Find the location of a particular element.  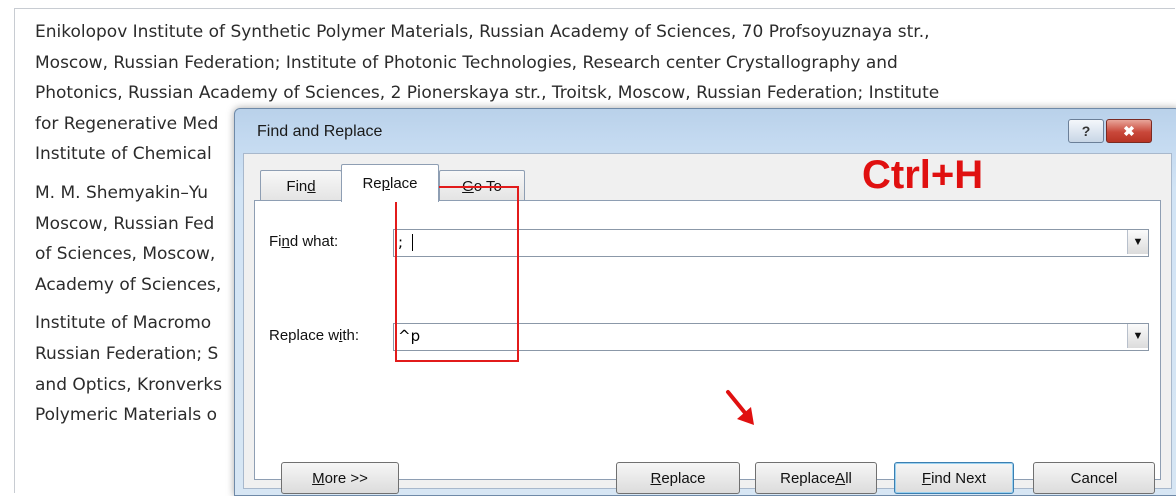

find-next-button: Find Next is located at coordinates (954, 478).